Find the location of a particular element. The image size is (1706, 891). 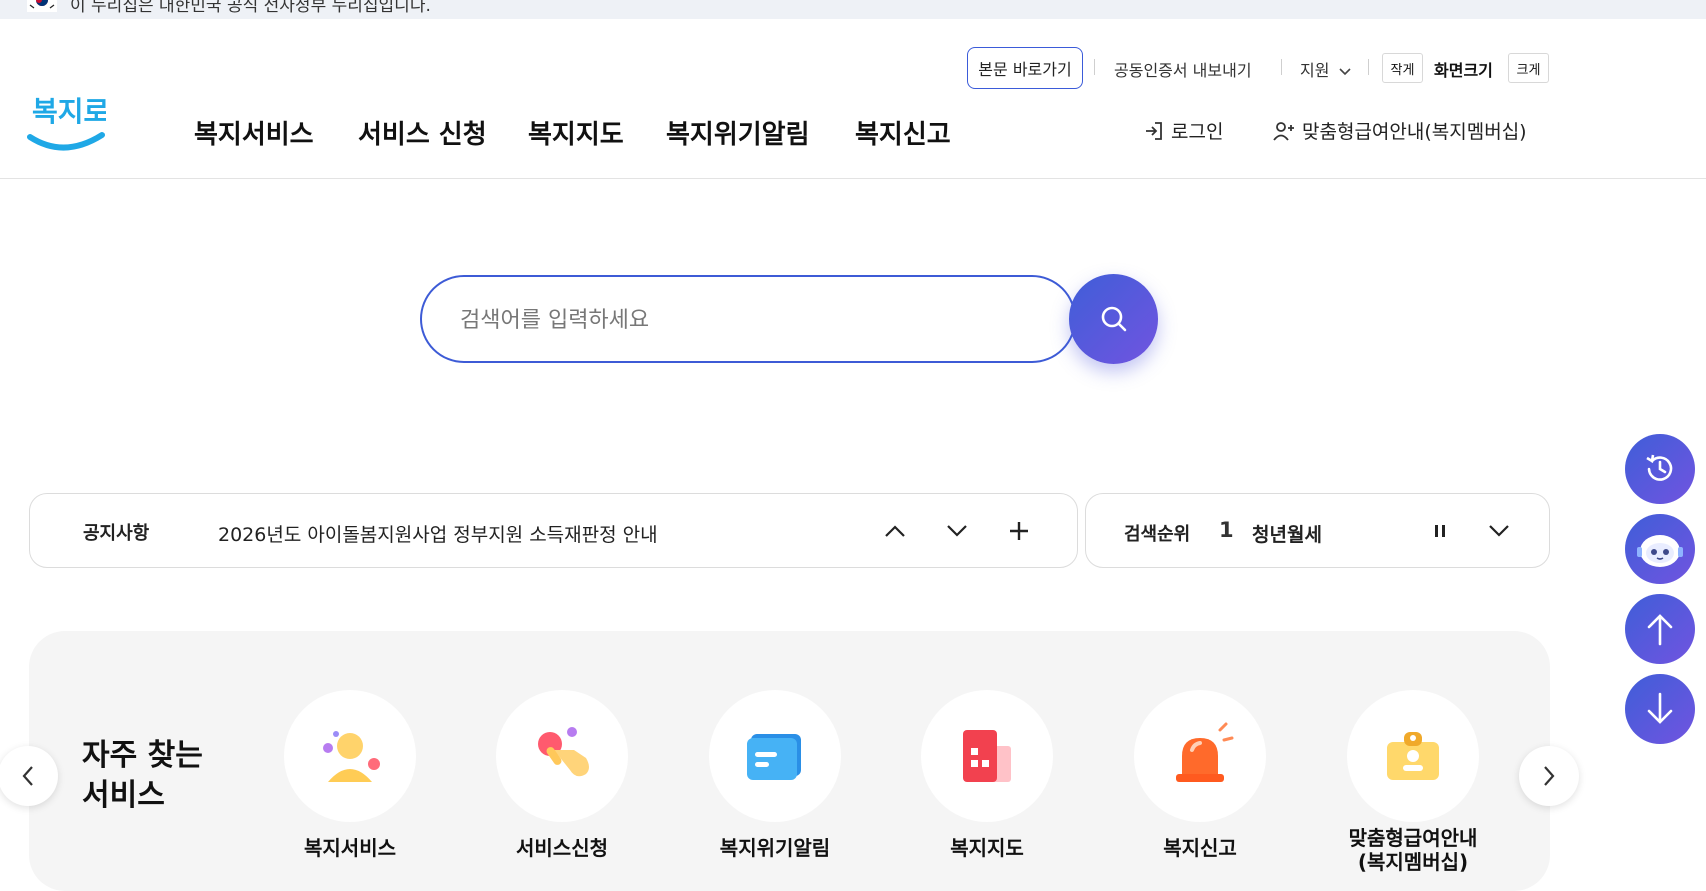

support-menu: 지원 is located at coordinates (1325, 69).